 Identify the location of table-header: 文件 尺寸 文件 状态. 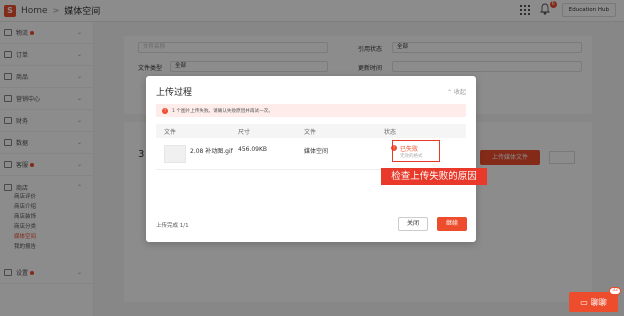
(311, 131).